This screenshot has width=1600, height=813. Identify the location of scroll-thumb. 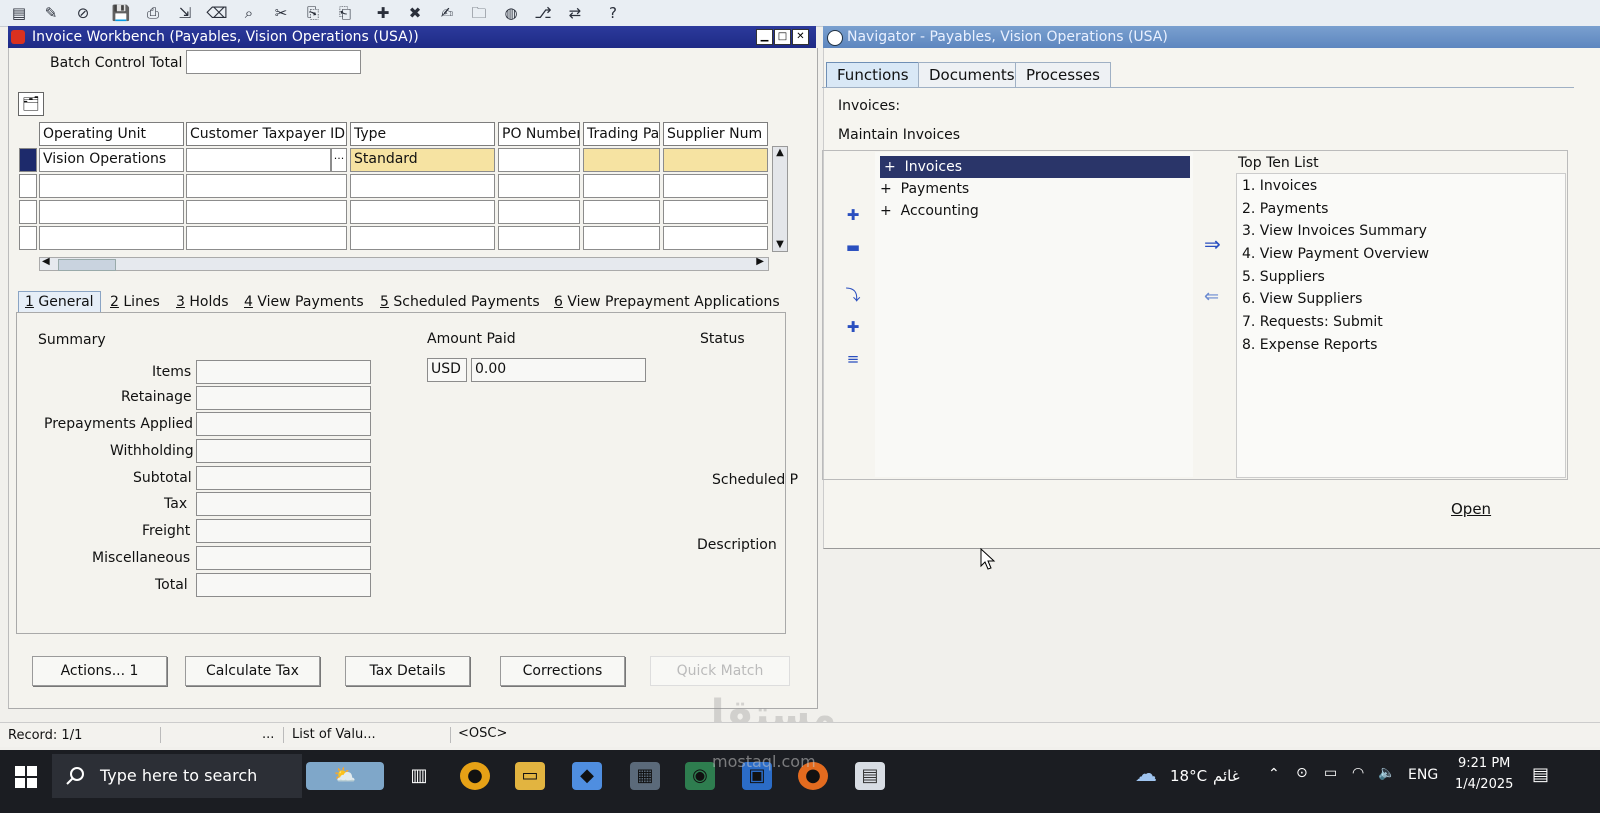
(87, 265).